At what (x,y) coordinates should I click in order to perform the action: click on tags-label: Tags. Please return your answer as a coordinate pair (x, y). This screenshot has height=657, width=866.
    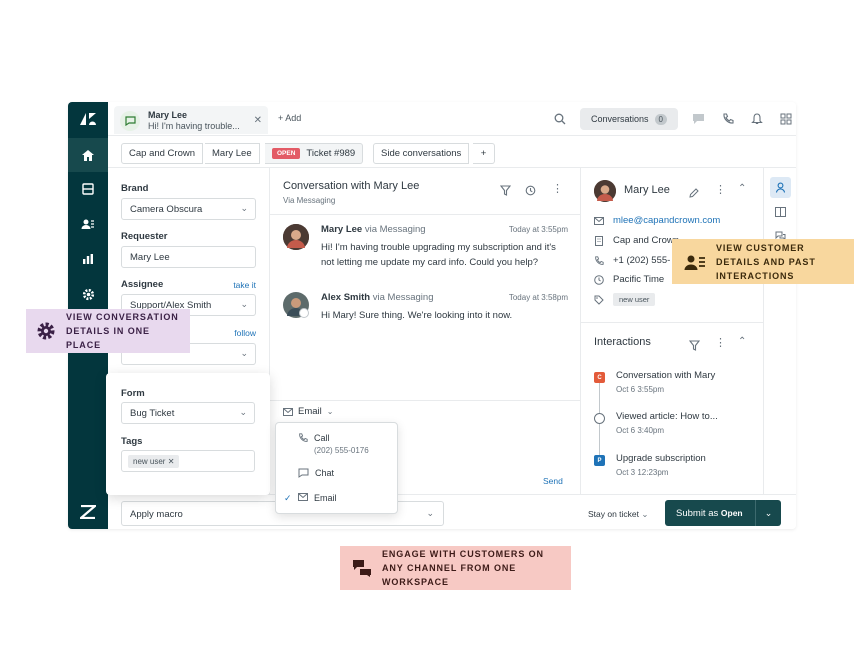
    Looking at the image, I should click on (132, 441).